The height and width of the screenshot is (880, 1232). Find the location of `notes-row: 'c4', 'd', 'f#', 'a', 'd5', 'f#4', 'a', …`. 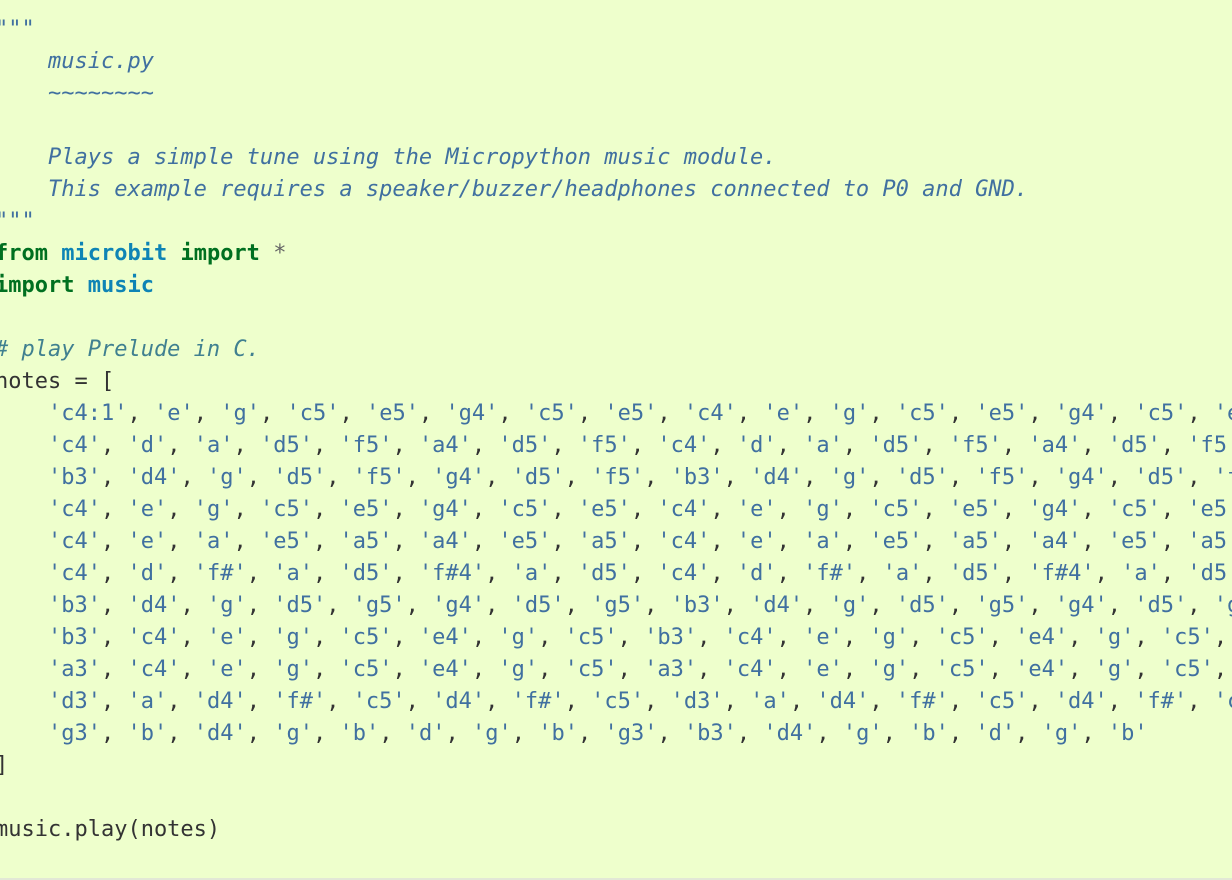

notes-row: 'c4', 'd', 'f#', 'a', 'd5', 'f#4', 'a', … is located at coordinates (616, 574).